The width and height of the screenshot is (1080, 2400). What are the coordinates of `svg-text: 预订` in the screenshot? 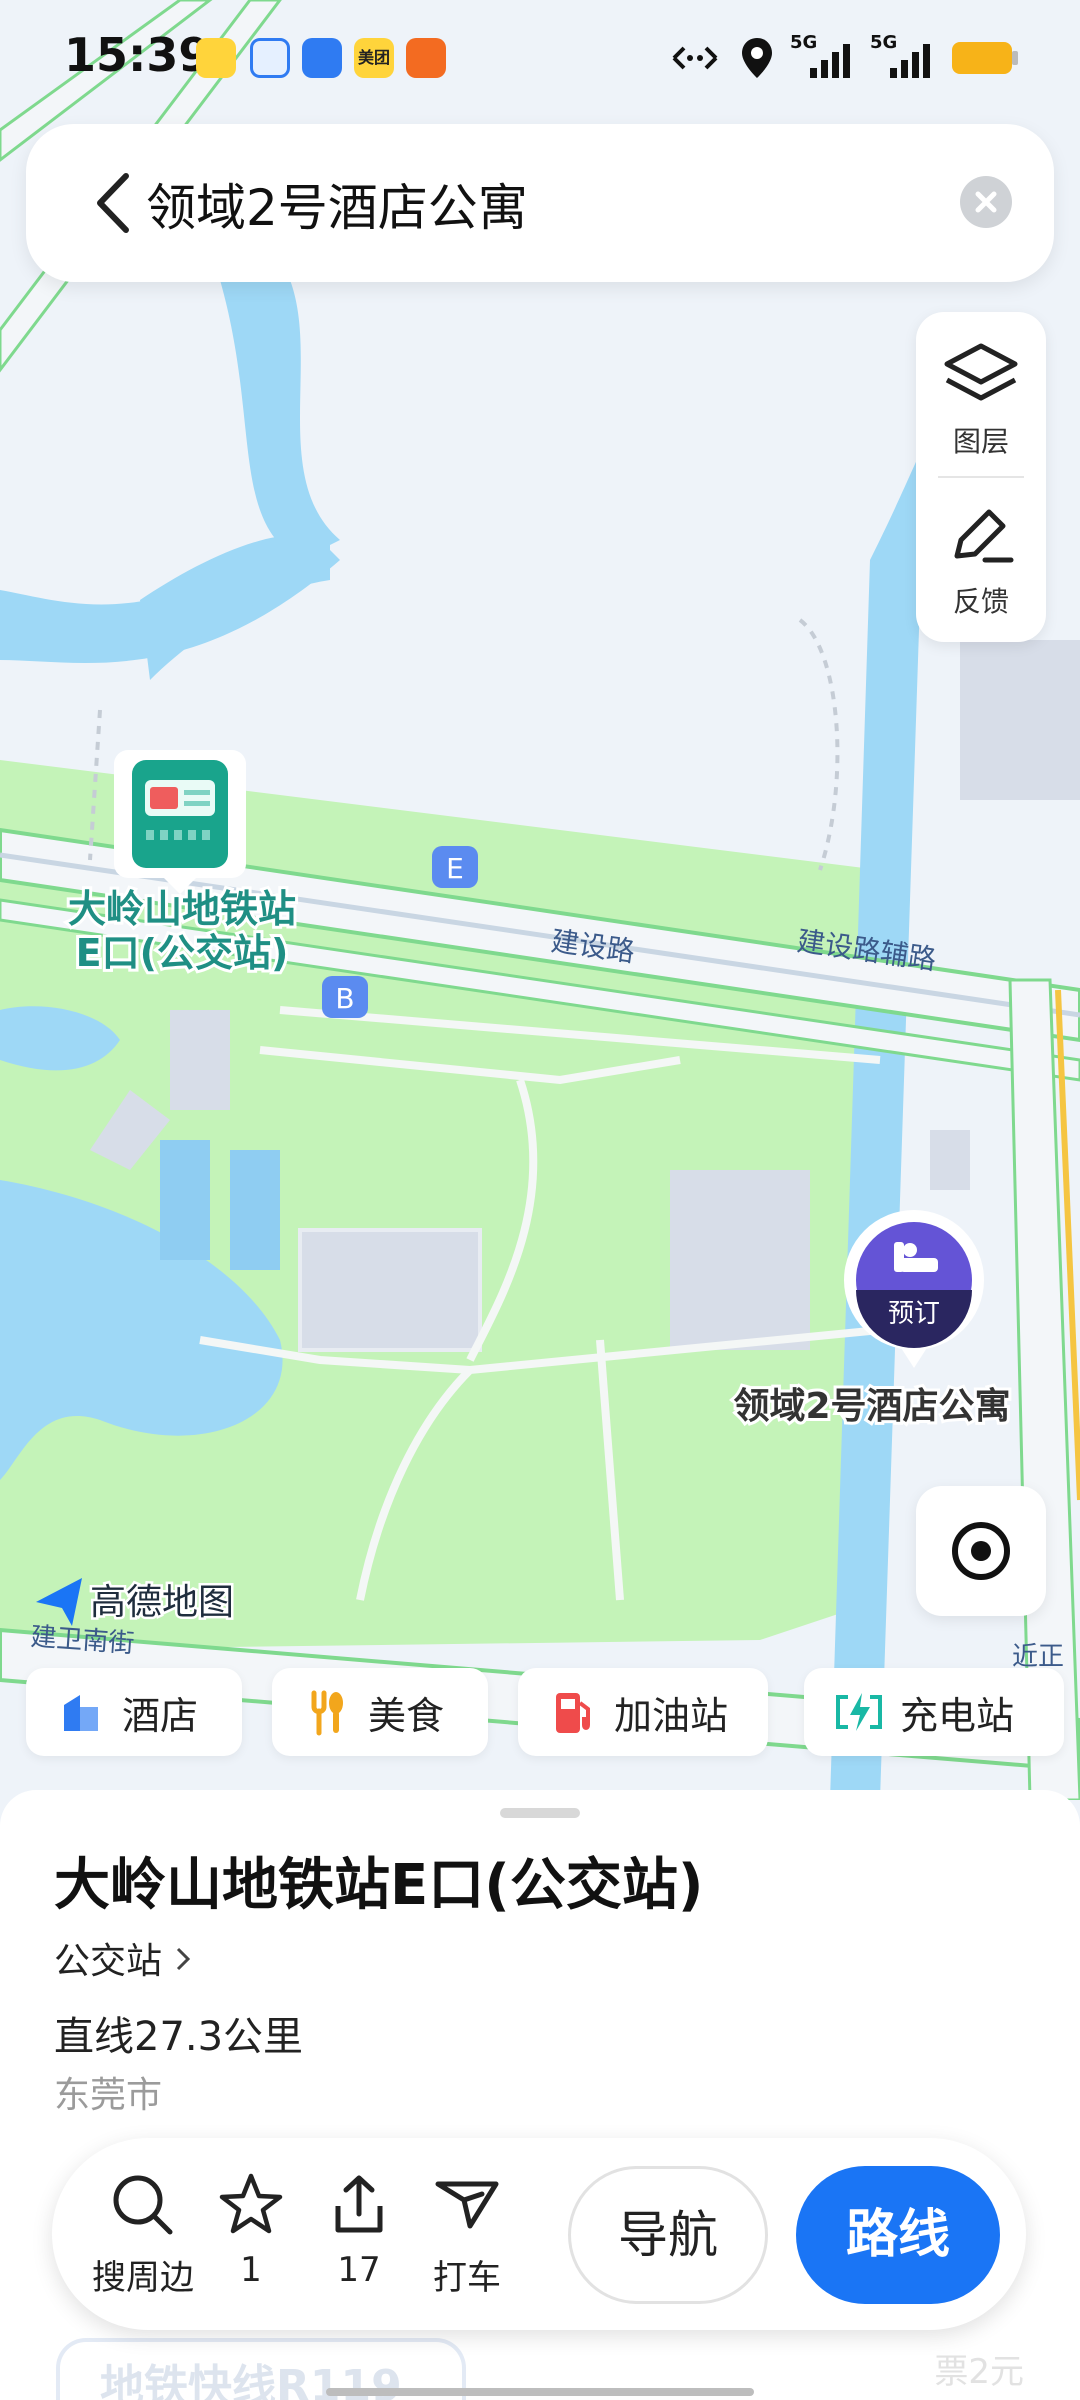 It's located at (914, 1314).